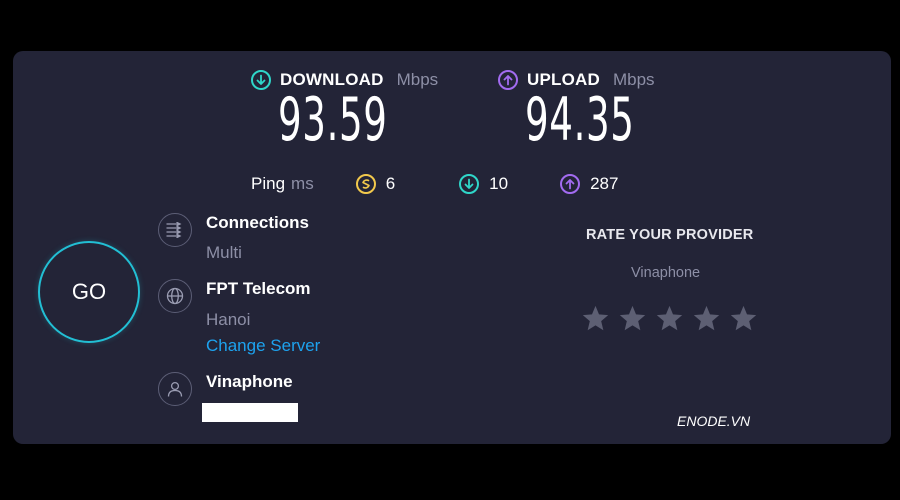 The height and width of the screenshot is (500, 900). I want to click on globe-icon, so click(175, 296).